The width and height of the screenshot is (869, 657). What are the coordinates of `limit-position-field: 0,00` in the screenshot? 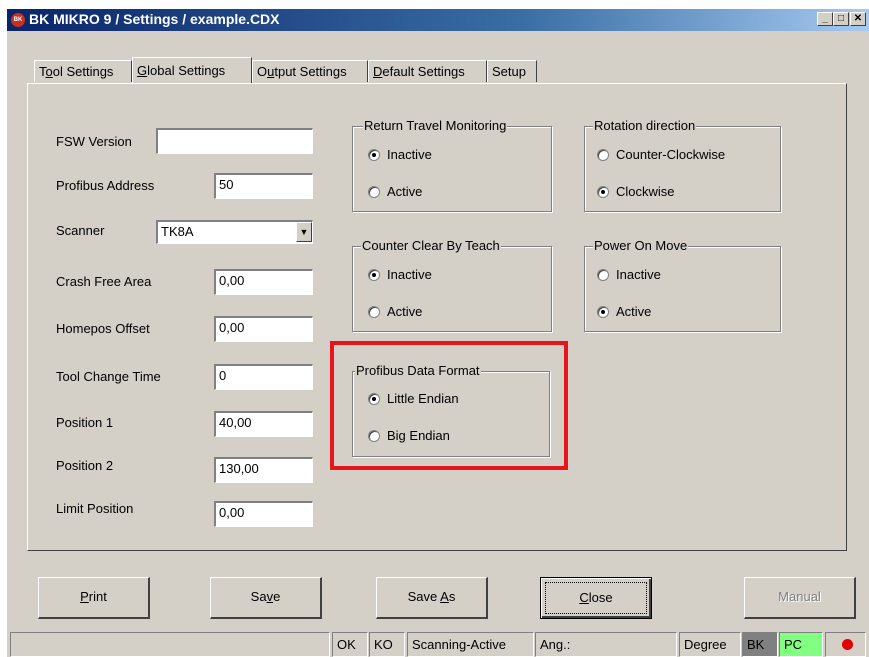 It's located at (263, 514).